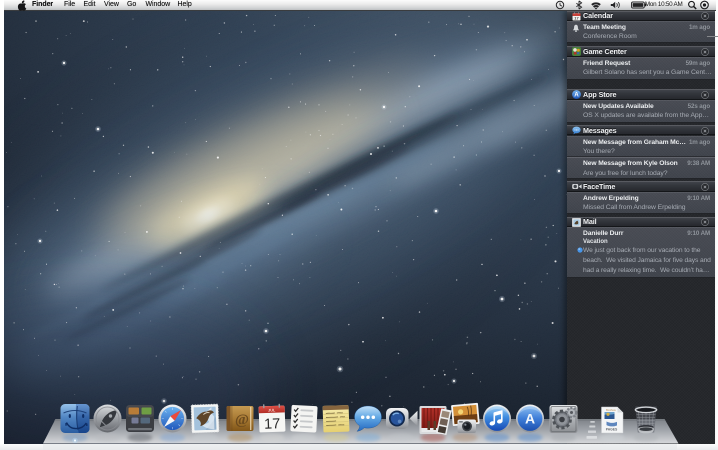 The width and height of the screenshot is (718, 450). Describe the element at coordinates (611, 410) in the screenshot. I see `svg-text: Brochure` at that location.